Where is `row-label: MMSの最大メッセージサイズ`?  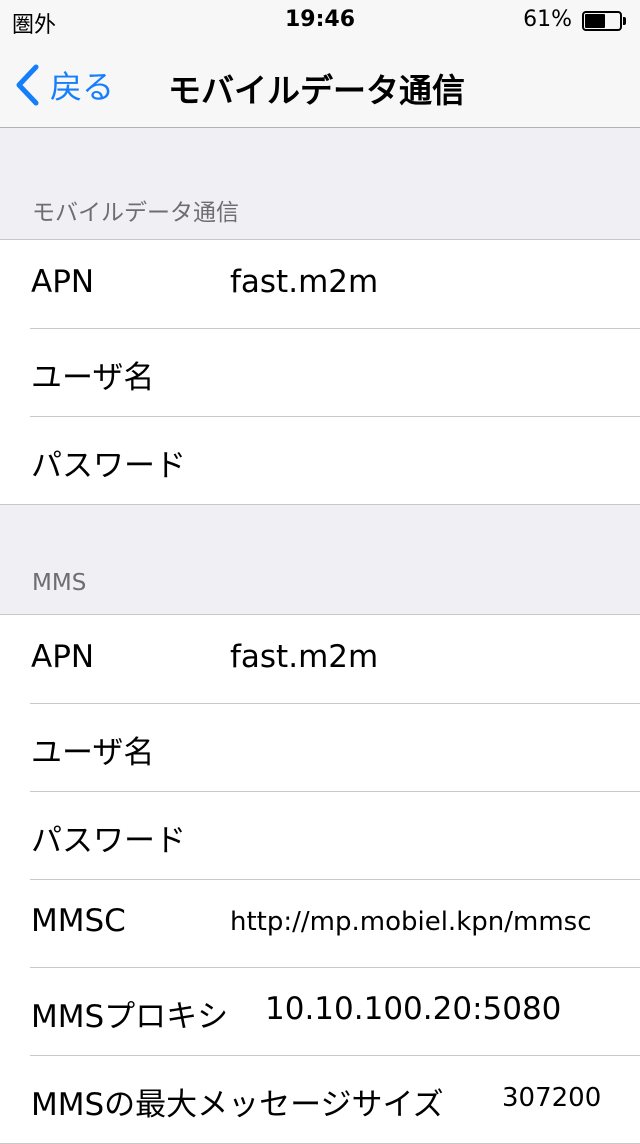 row-label: MMSの最大メッセージサイズ is located at coordinates (237, 1105).